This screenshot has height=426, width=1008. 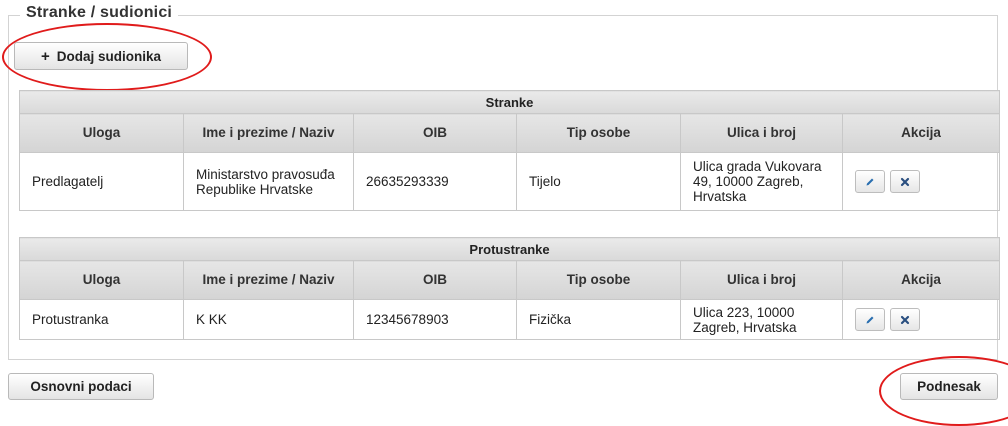 I want to click on protustranke-title: Protustranke, so click(x=509, y=249).